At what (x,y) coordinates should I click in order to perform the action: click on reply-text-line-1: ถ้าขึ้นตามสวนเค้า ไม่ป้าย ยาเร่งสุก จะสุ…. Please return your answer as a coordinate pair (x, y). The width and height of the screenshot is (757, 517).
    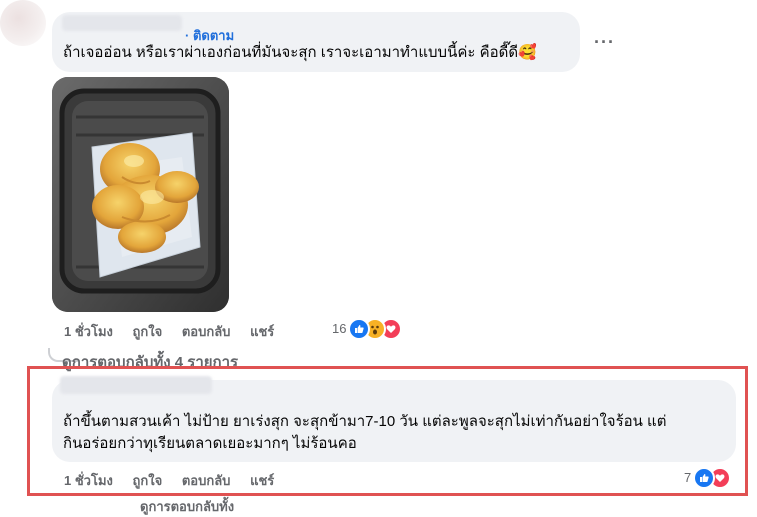
    Looking at the image, I should click on (365, 421).